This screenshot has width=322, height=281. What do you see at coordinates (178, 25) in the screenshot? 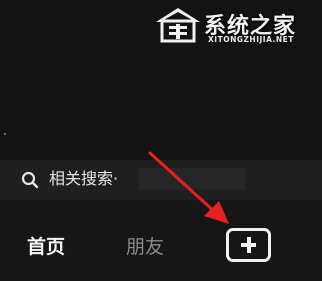
I see `logo-house-icon` at bounding box center [178, 25].